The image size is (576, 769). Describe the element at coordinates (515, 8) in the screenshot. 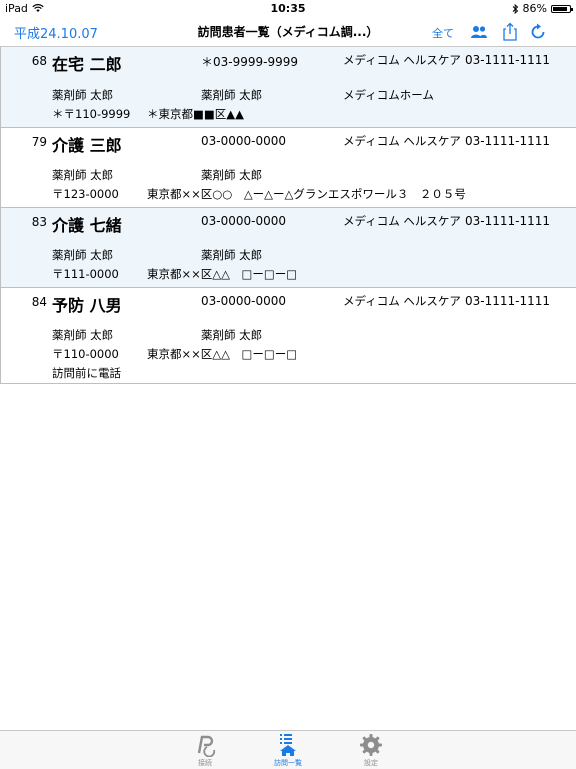

I see `bluetooth-icon` at that location.